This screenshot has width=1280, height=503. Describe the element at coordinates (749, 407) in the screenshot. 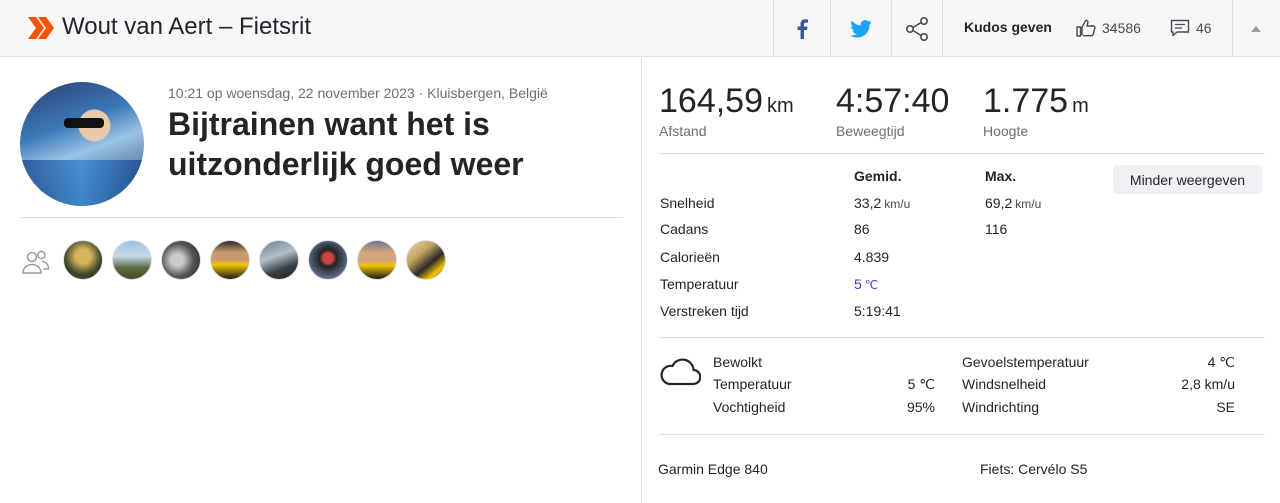

I see `weather-humidity-label: Vochtigheid` at that location.